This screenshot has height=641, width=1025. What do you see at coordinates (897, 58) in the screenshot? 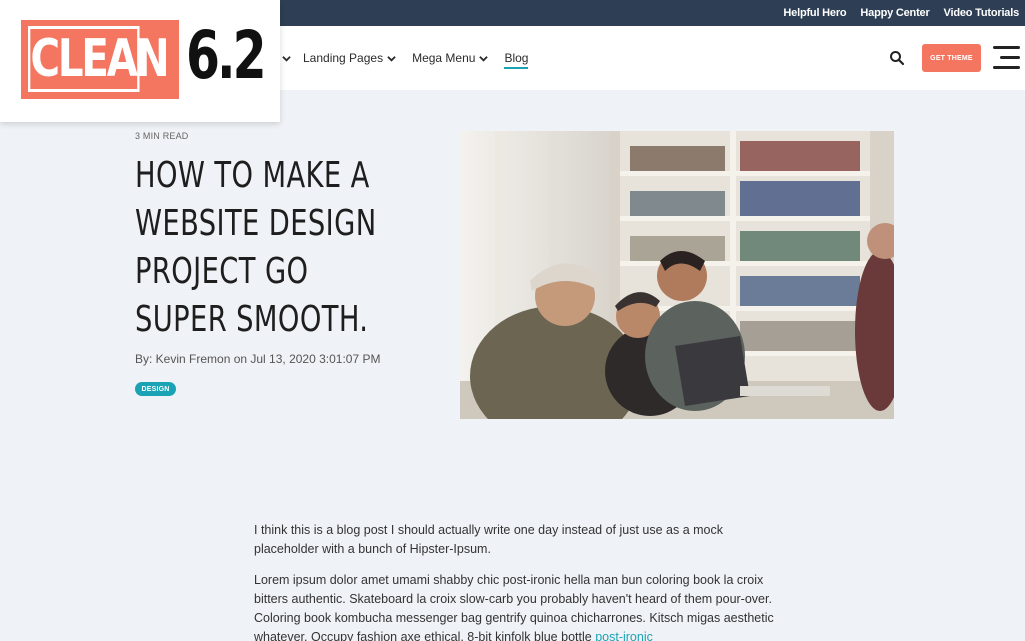
I see `search-icon` at bounding box center [897, 58].